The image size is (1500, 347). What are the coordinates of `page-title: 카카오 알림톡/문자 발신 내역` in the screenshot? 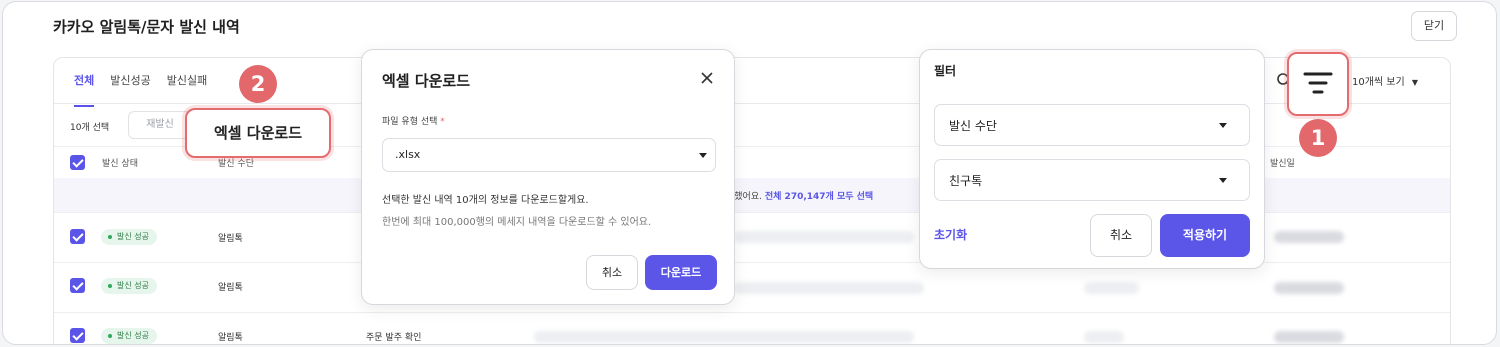 It's located at (146, 27).